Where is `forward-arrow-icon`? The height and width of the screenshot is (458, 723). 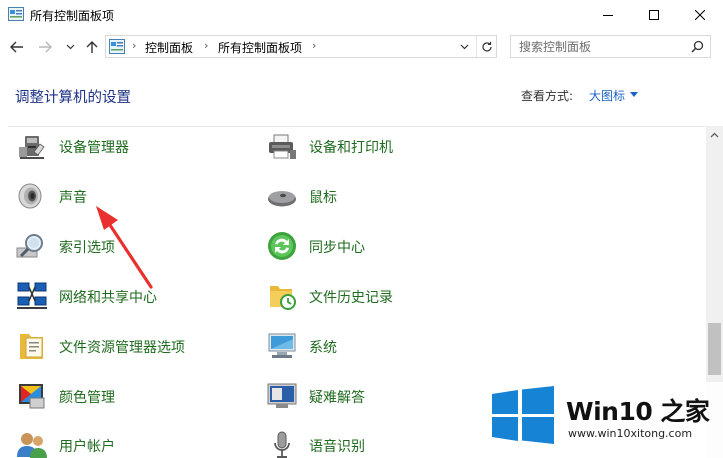 forward-arrow-icon is located at coordinates (45, 47).